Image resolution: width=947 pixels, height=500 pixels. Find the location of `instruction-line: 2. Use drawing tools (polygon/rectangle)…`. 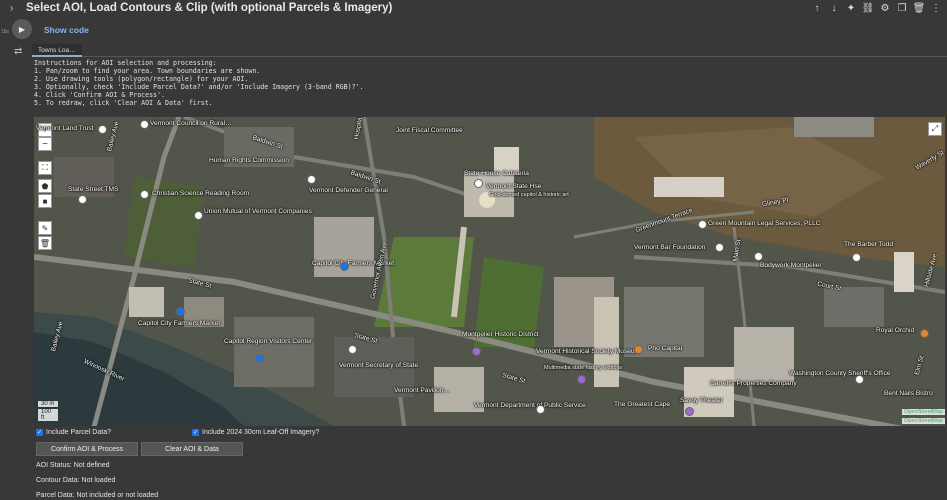

instruction-line: 2. Use drawing tools (polygon/rectangle)… is located at coordinates (141, 79).